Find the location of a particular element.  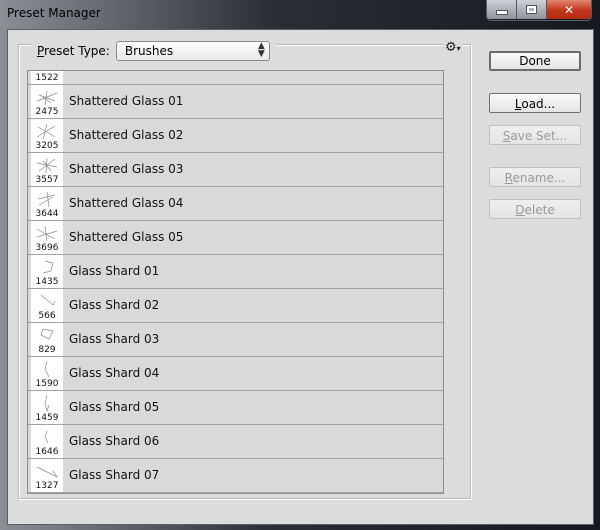

brush-thumbnail: 3205 is located at coordinates (47, 135).